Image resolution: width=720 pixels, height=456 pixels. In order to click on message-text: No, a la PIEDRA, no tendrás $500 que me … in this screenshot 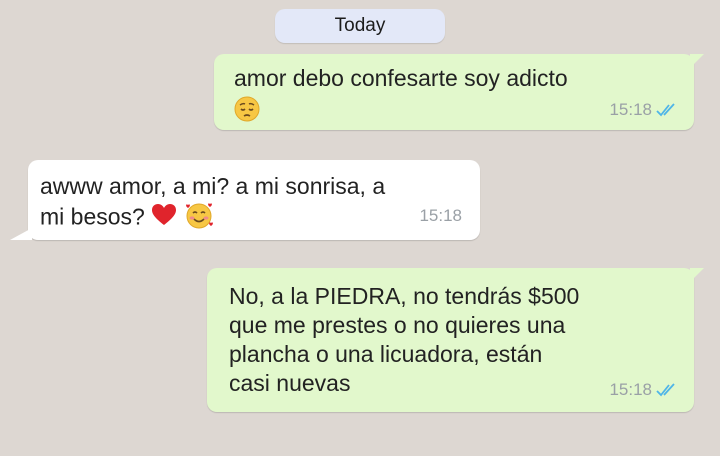, I will do `click(404, 339)`.